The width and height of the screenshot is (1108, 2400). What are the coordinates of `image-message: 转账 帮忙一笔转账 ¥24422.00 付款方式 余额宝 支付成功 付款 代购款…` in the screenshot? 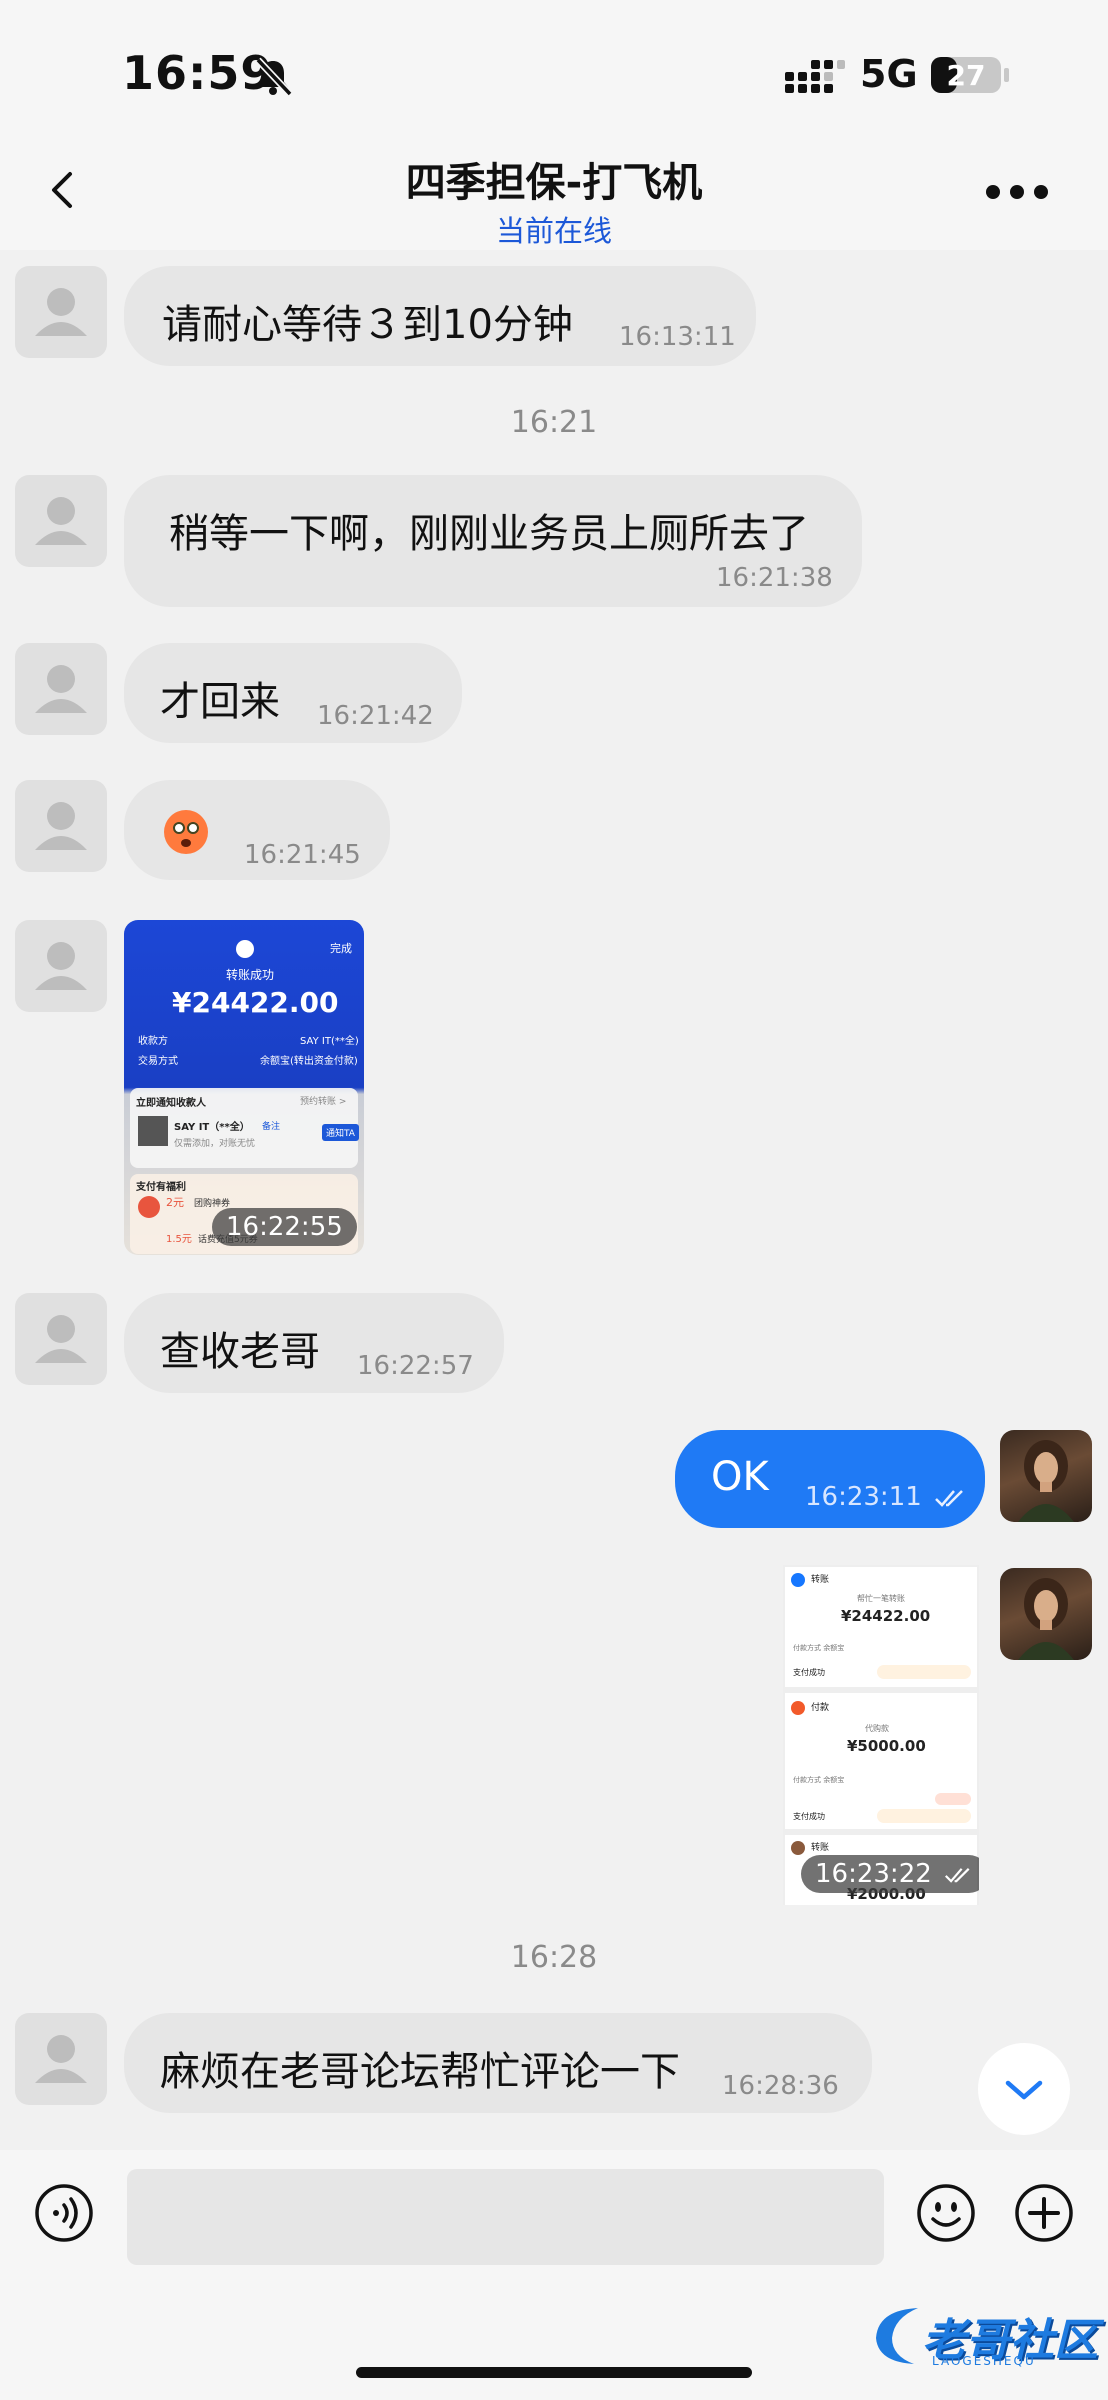 It's located at (881, 1735).